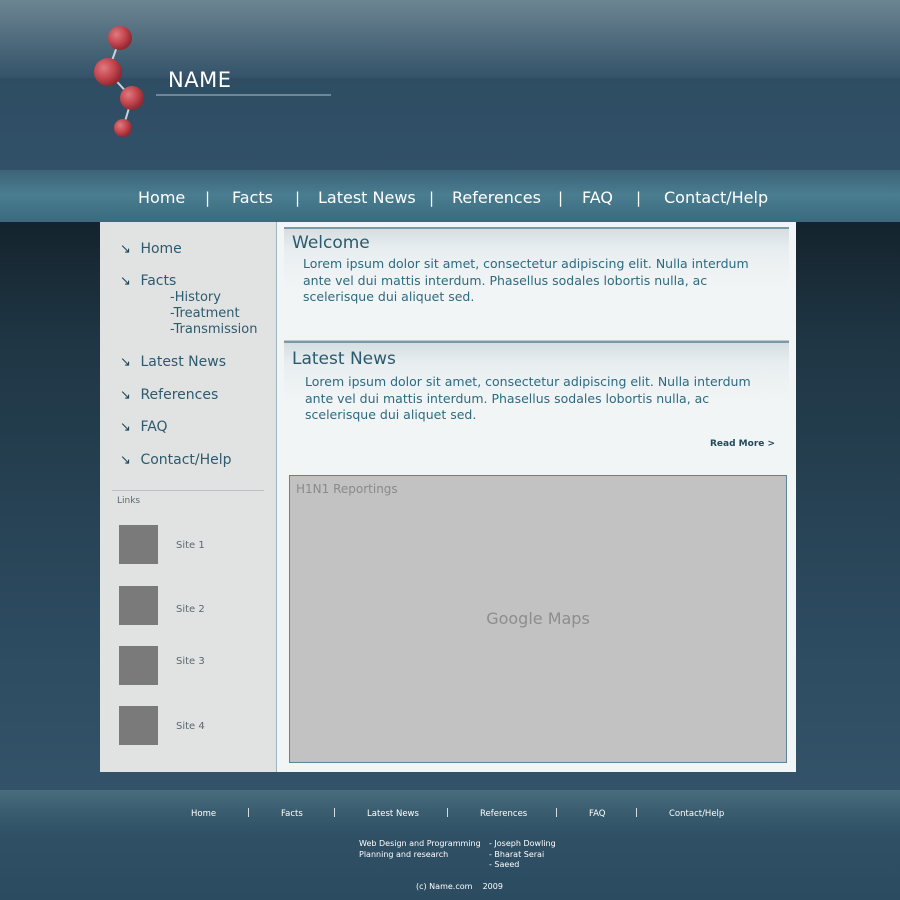 This screenshot has width=900, height=900. What do you see at coordinates (243, 95) in the screenshot?
I see `site-name-underline` at bounding box center [243, 95].